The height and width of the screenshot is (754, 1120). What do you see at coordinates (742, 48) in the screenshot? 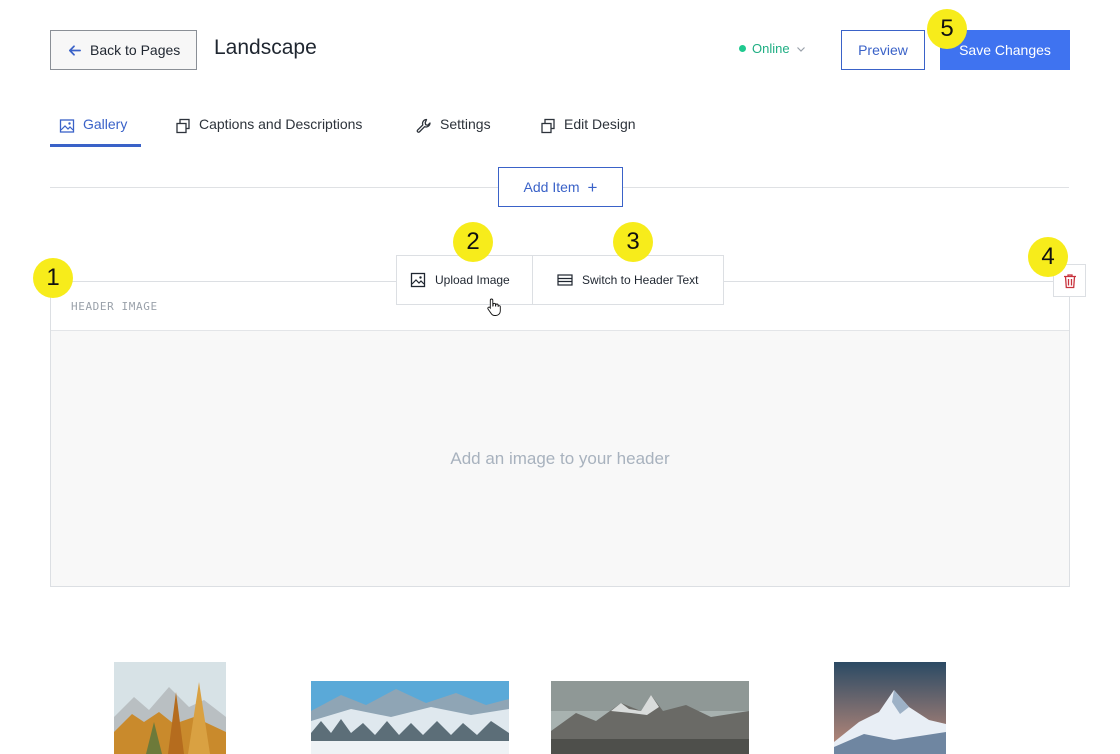
I see `online-dot-icon` at bounding box center [742, 48].